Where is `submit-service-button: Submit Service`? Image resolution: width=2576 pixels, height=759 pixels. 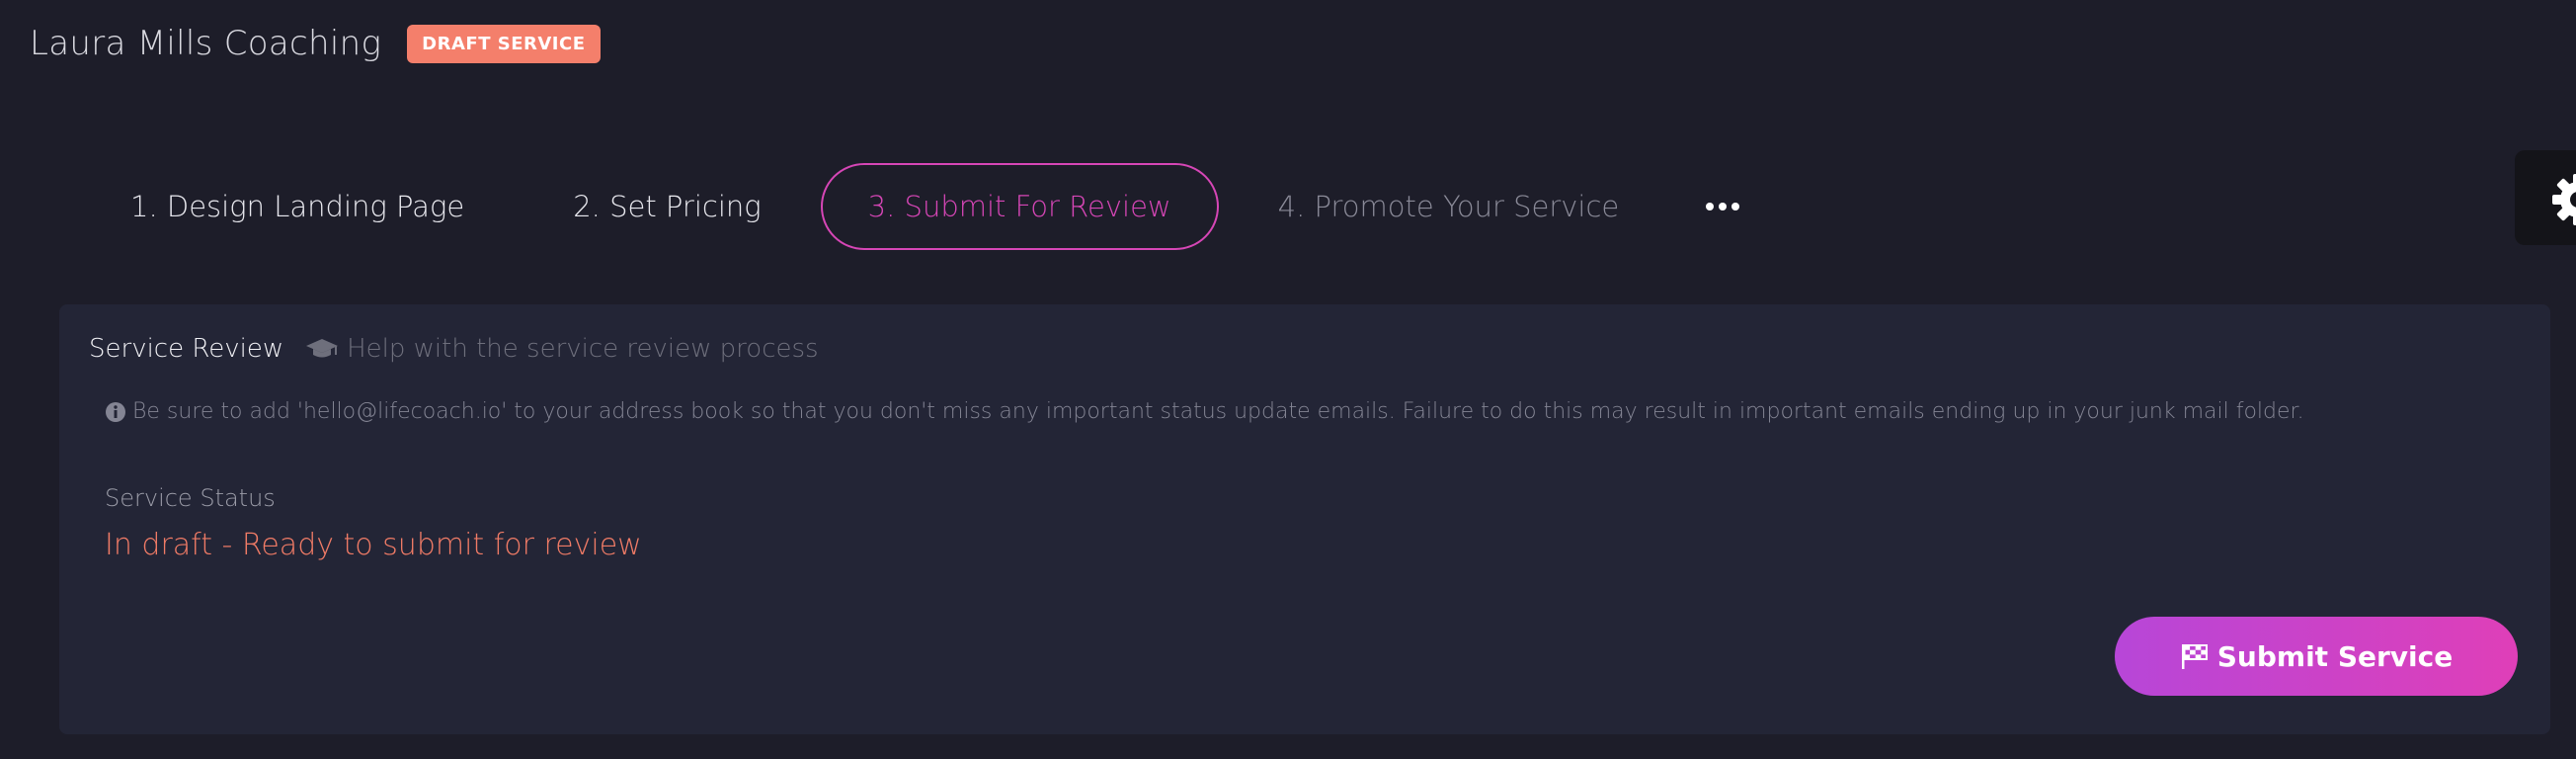
submit-service-button: Submit Service is located at coordinates (2316, 656).